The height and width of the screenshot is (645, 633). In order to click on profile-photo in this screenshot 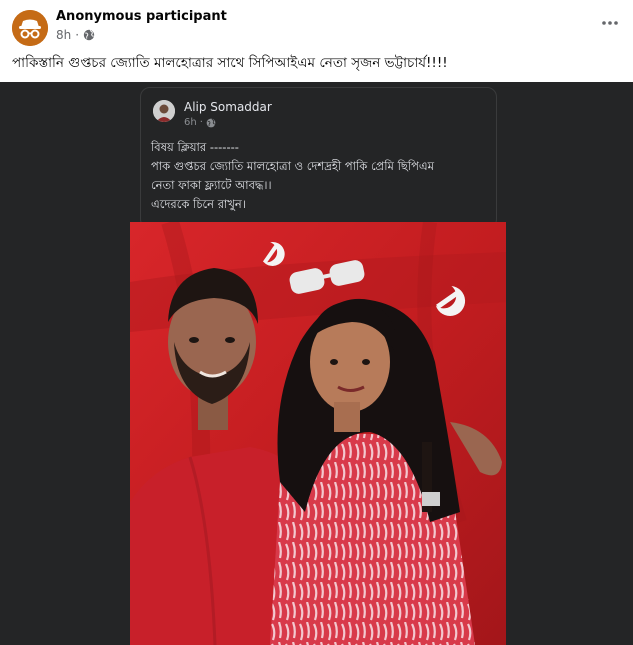, I will do `click(164, 111)`.